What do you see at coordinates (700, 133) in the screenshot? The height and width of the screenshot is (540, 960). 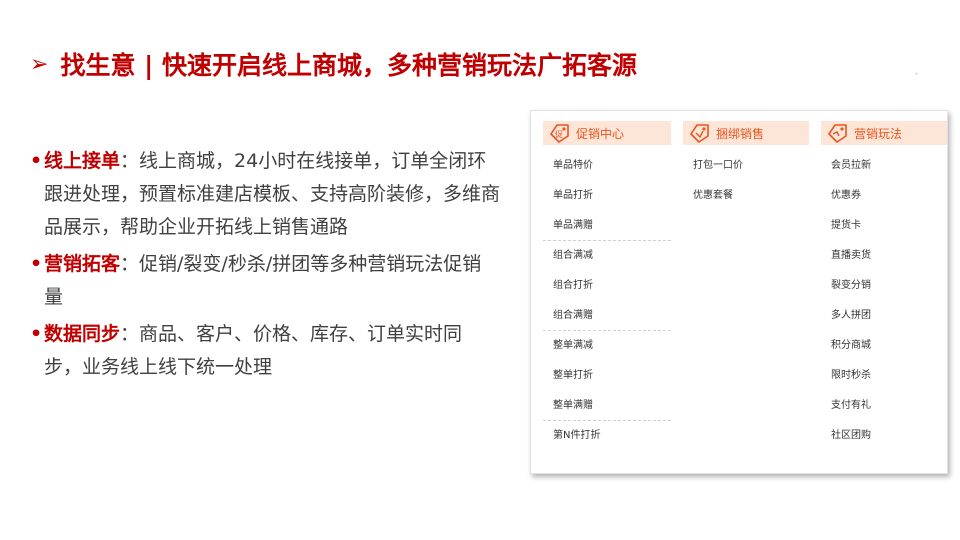 I see `bundle-tag-icon` at bounding box center [700, 133].